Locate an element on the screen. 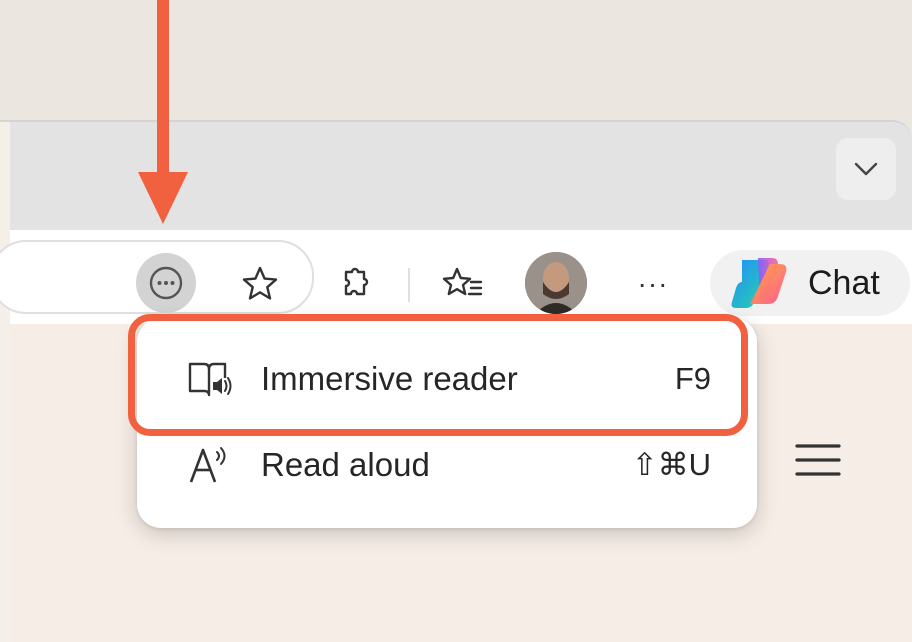  reading-view-button is located at coordinates (166, 283).